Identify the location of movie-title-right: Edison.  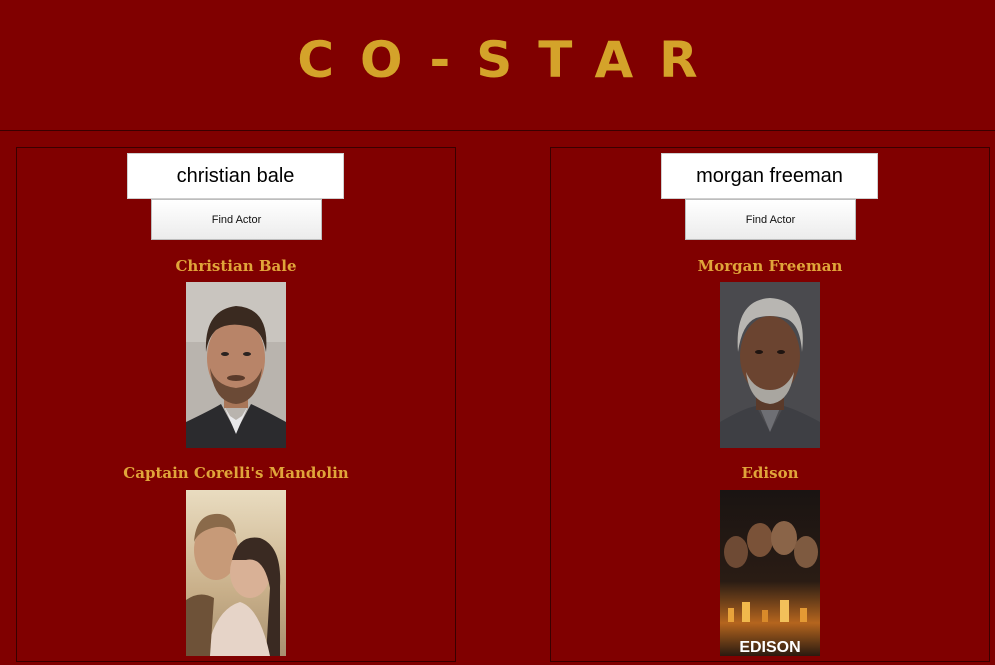
(770, 473).